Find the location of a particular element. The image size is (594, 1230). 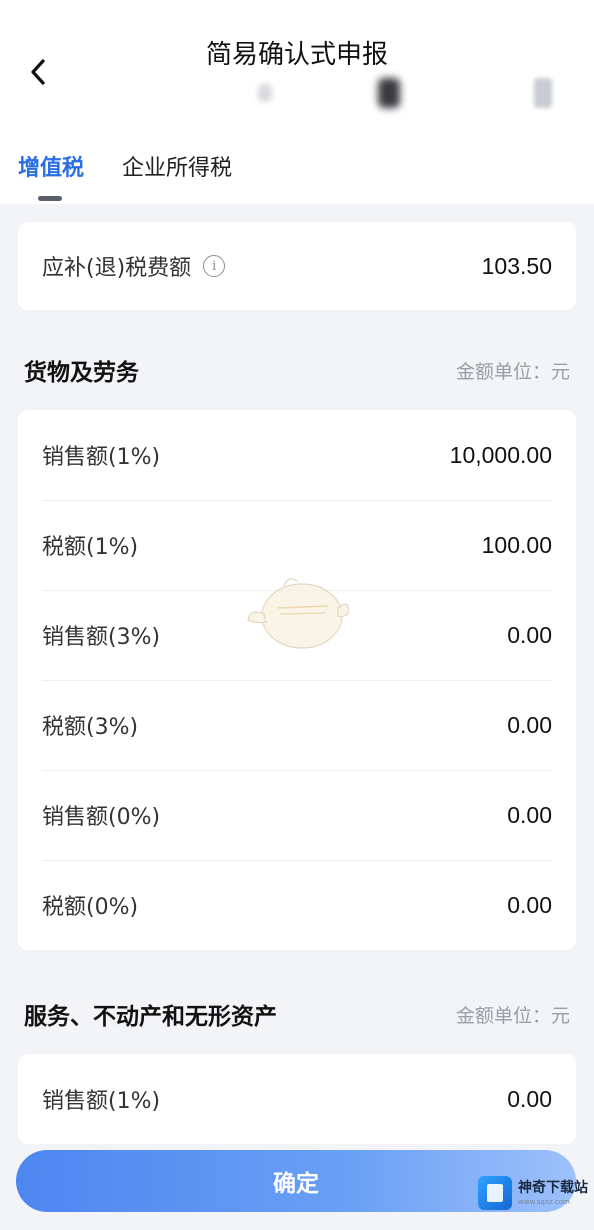

table-row: 税额(3%) 0.00 is located at coordinates (297, 725).